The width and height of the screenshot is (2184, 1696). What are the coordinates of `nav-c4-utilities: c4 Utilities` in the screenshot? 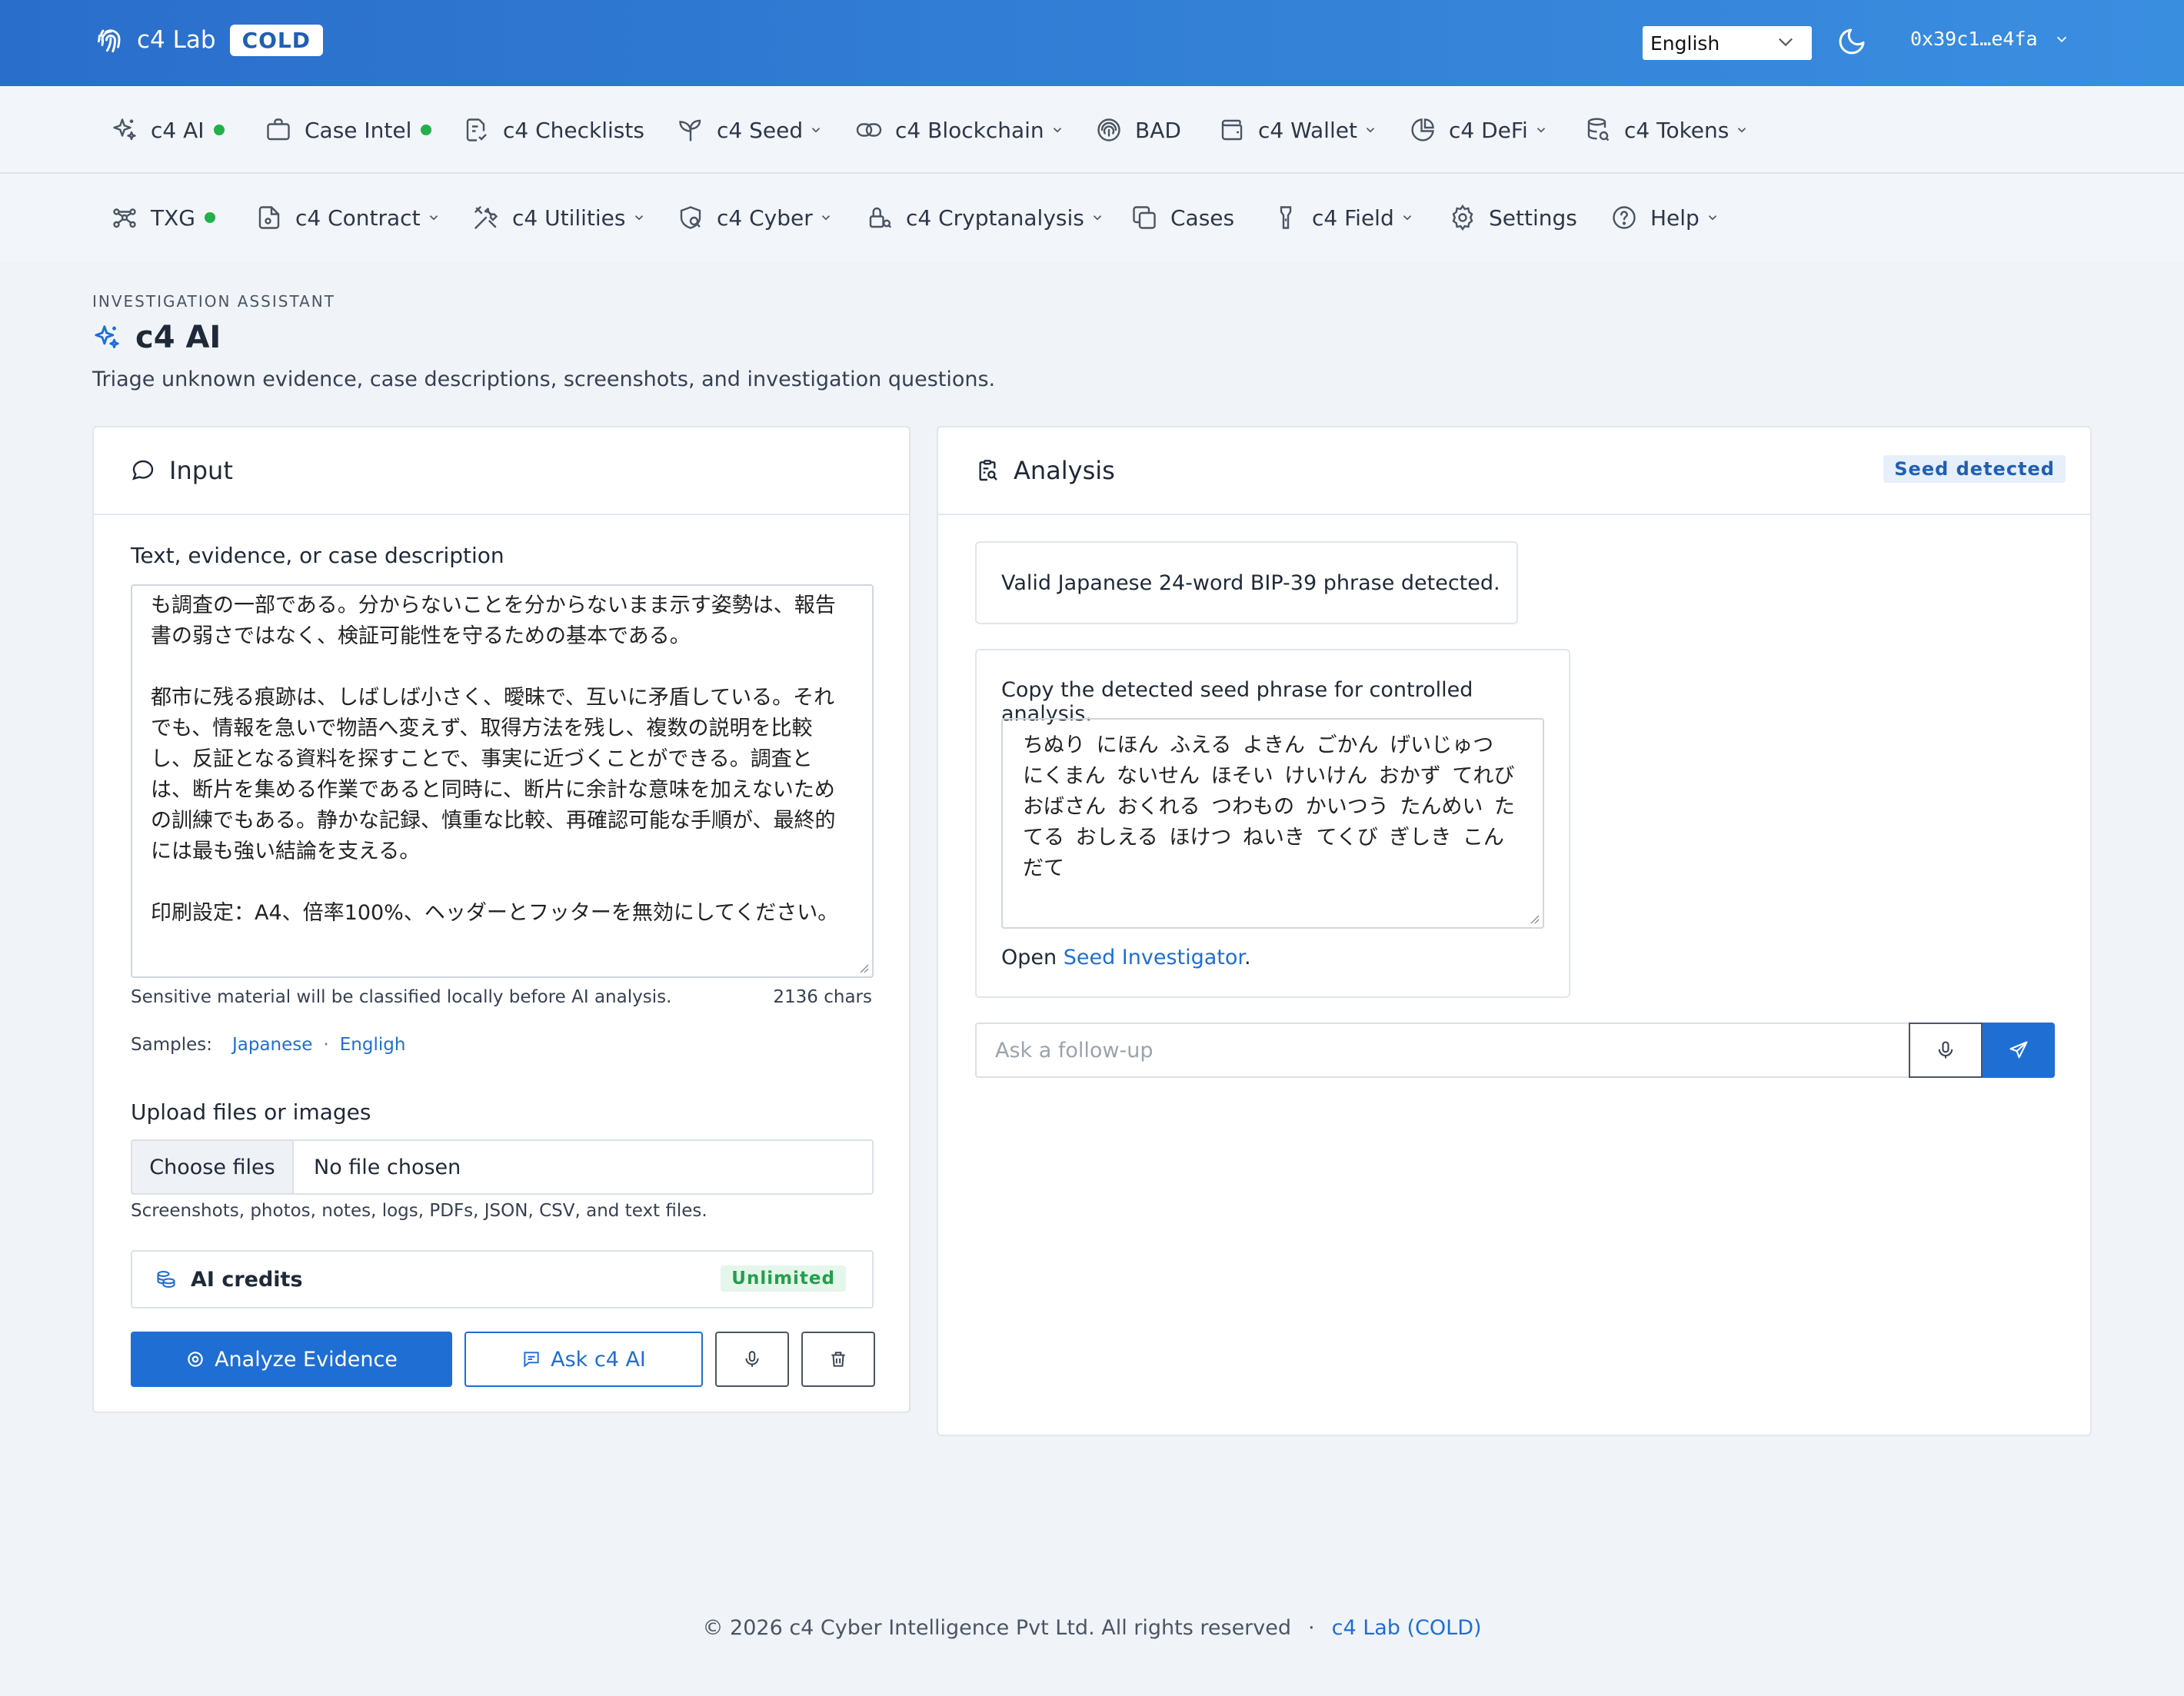 It's located at (559, 217).